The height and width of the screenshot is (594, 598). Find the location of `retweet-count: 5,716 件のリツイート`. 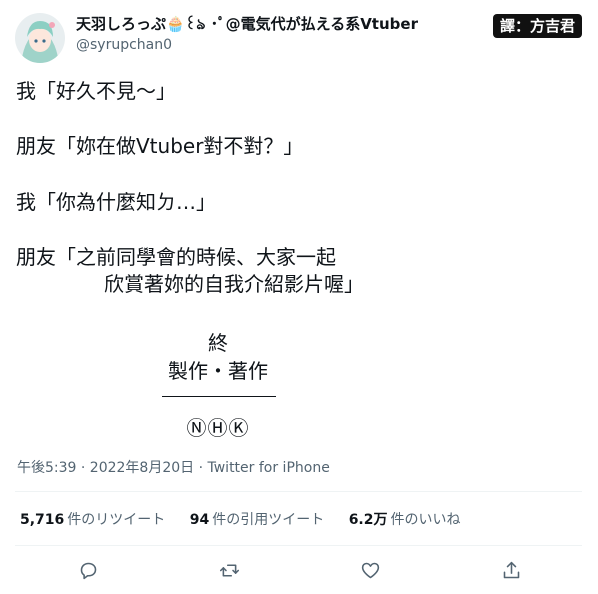

retweet-count: 5,716 件のリツイート is located at coordinates (92, 520).